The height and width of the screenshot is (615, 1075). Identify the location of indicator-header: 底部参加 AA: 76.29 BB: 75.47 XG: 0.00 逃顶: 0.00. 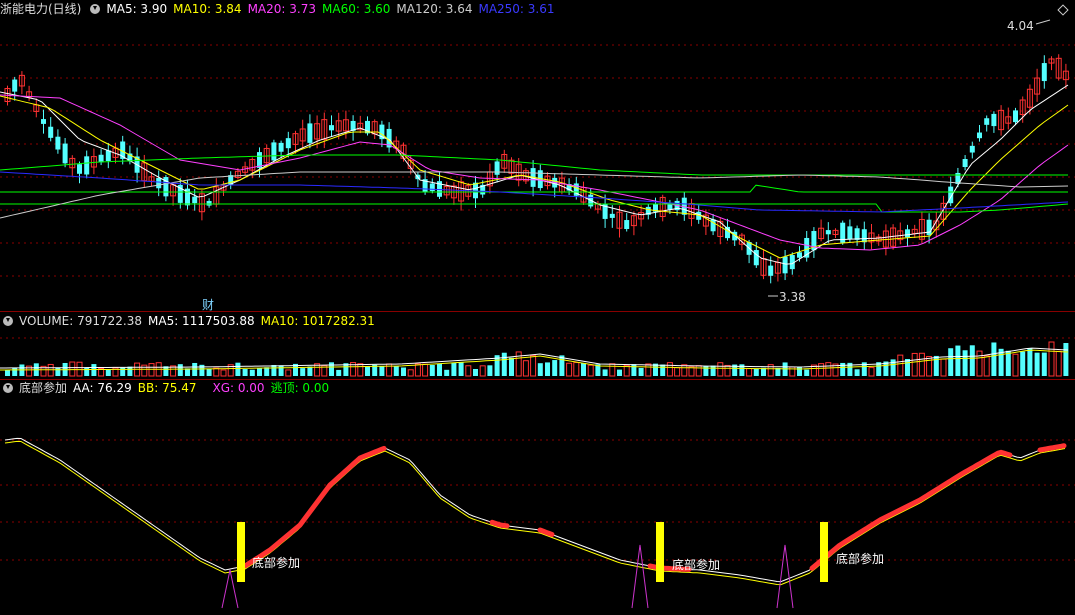
(167, 388).